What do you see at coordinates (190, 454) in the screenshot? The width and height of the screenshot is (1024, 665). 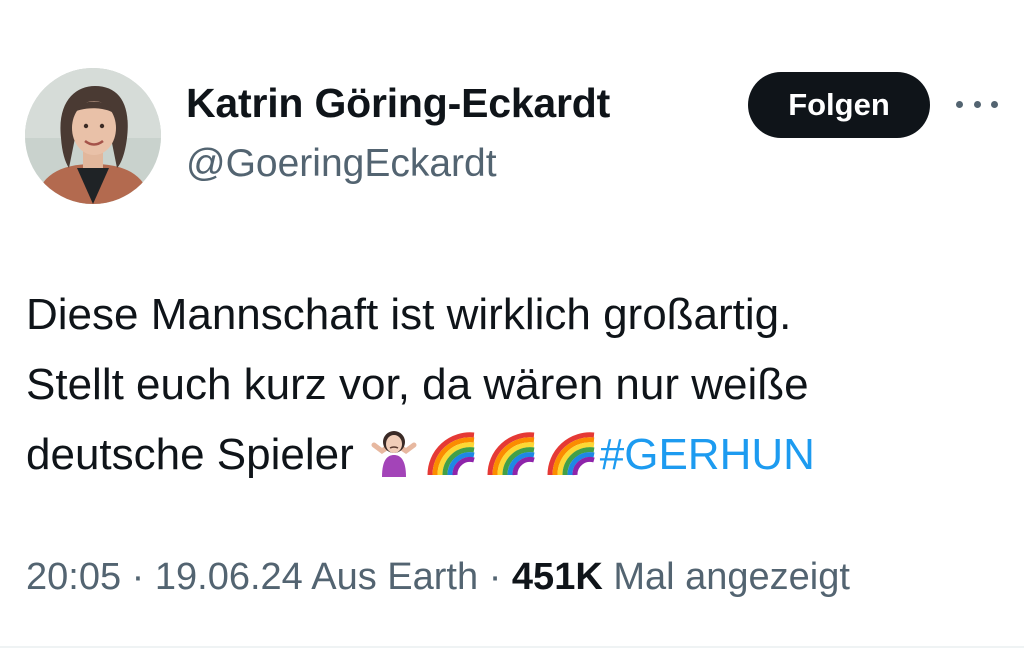 I see `tweet-line-text: deutsche Spieler` at bounding box center [190, 454].